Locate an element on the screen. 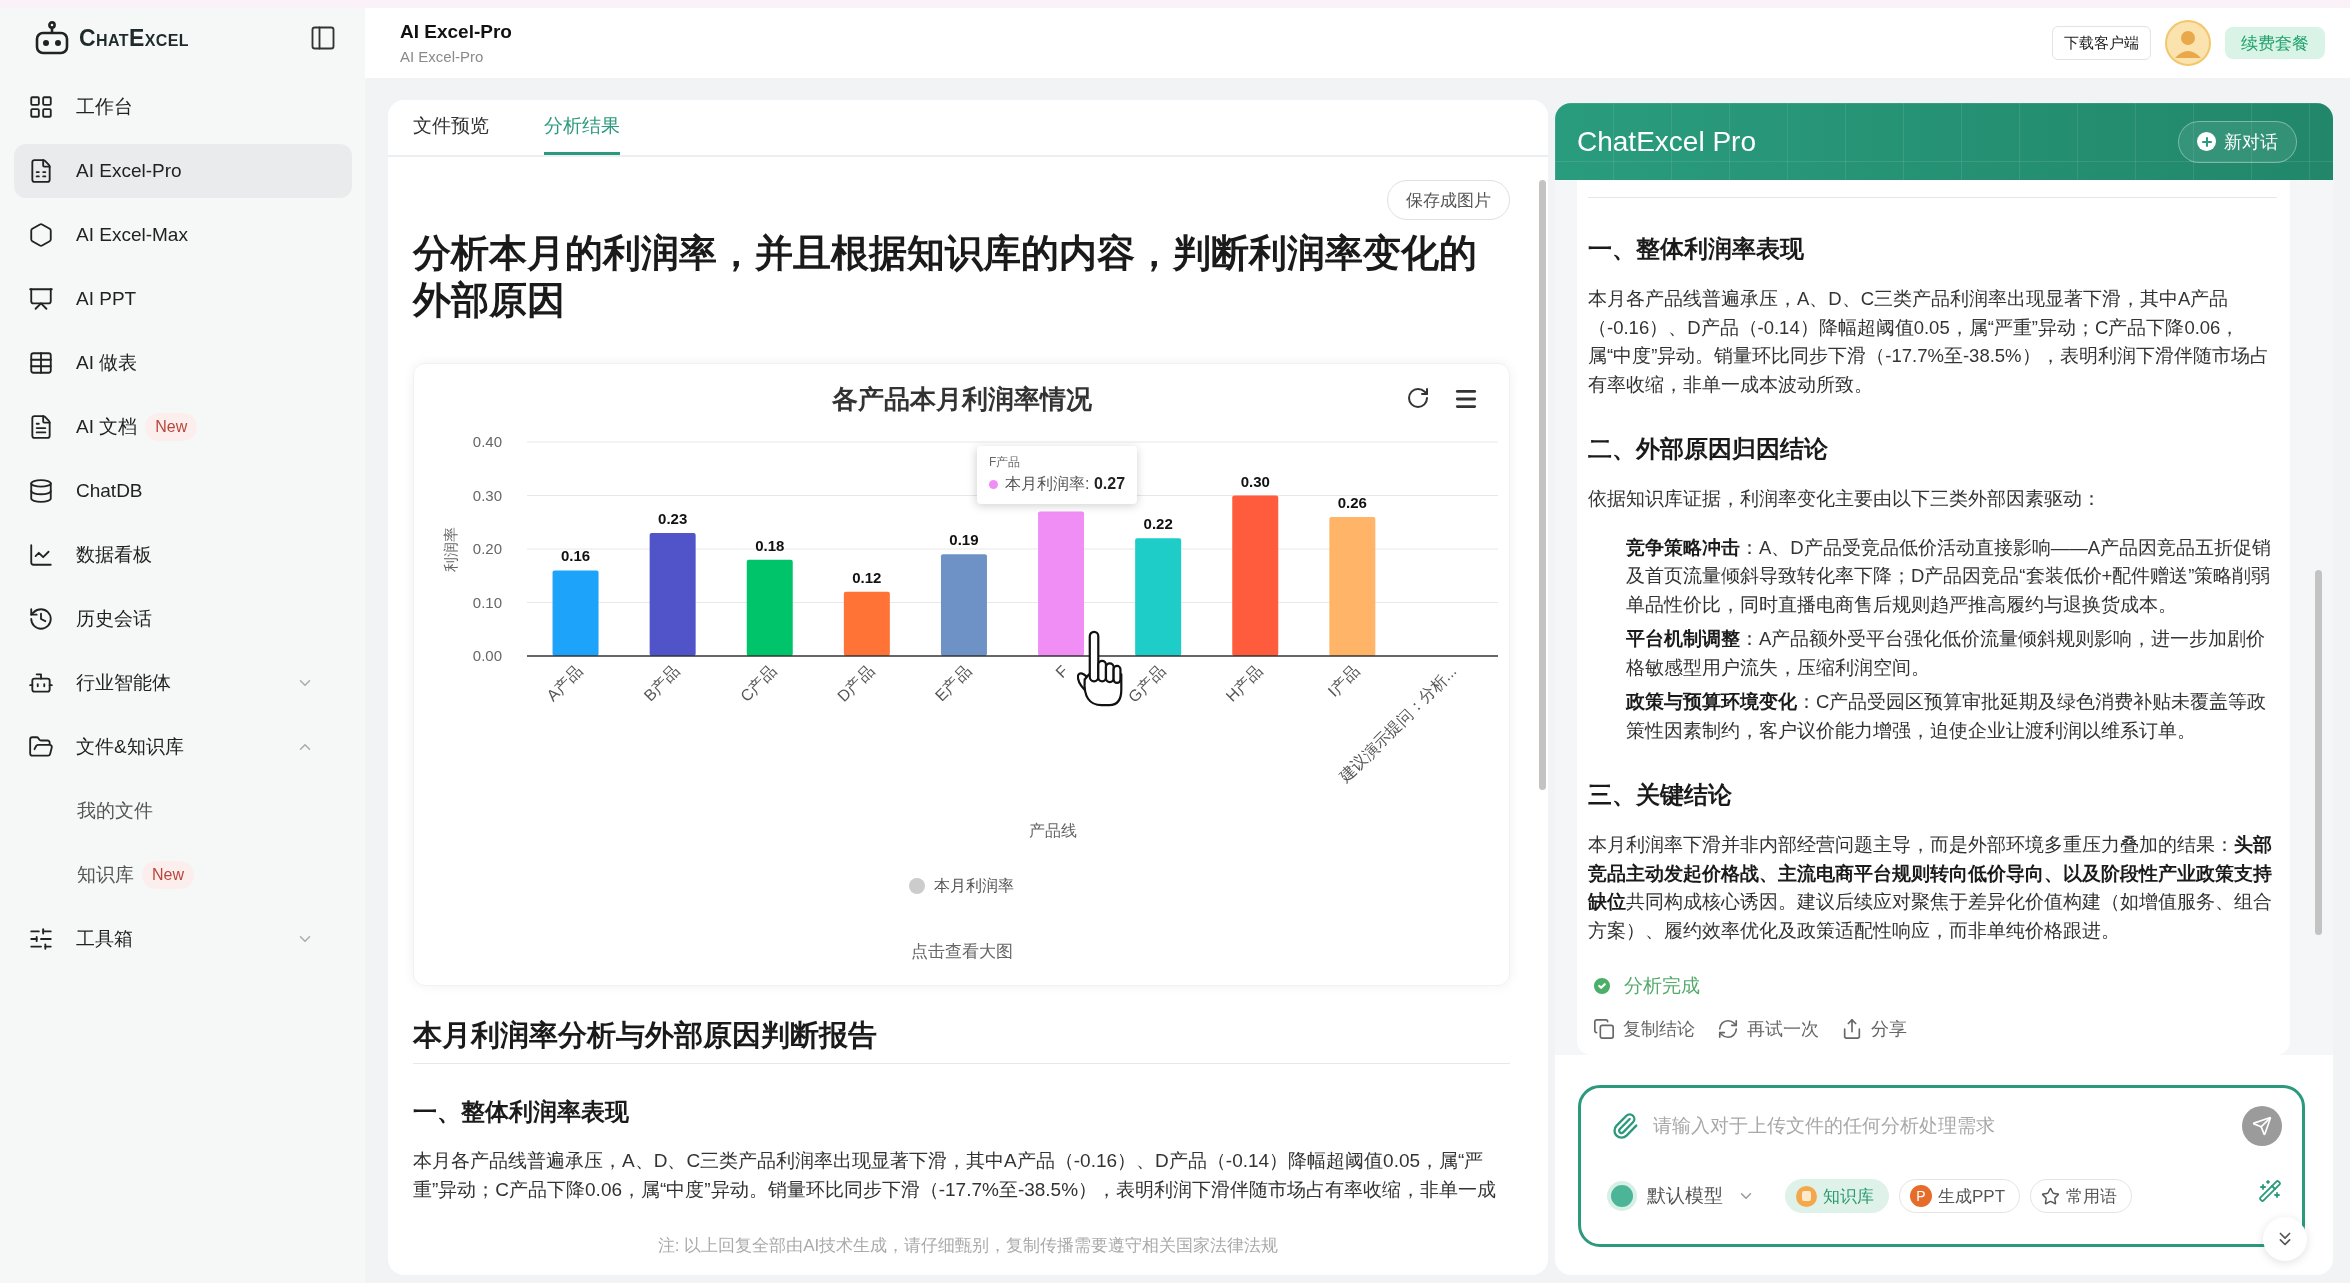 This screenshot has width=2350, height=1283. legend-dot-icon is located at coordinates (917, 886).